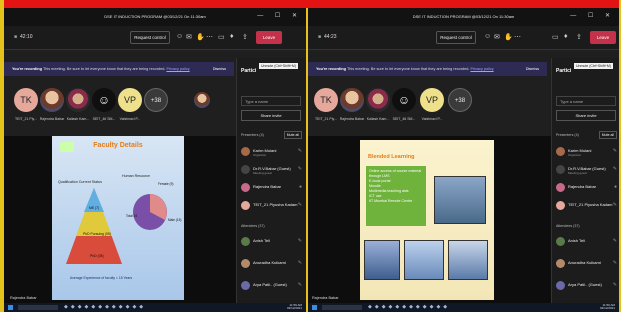 This screenshot has width=621, height=312. What do you see at coordinates (577, 173) in the screenshot?
I see `participant-role: Meeting guest` at bounding box center [577, 173].